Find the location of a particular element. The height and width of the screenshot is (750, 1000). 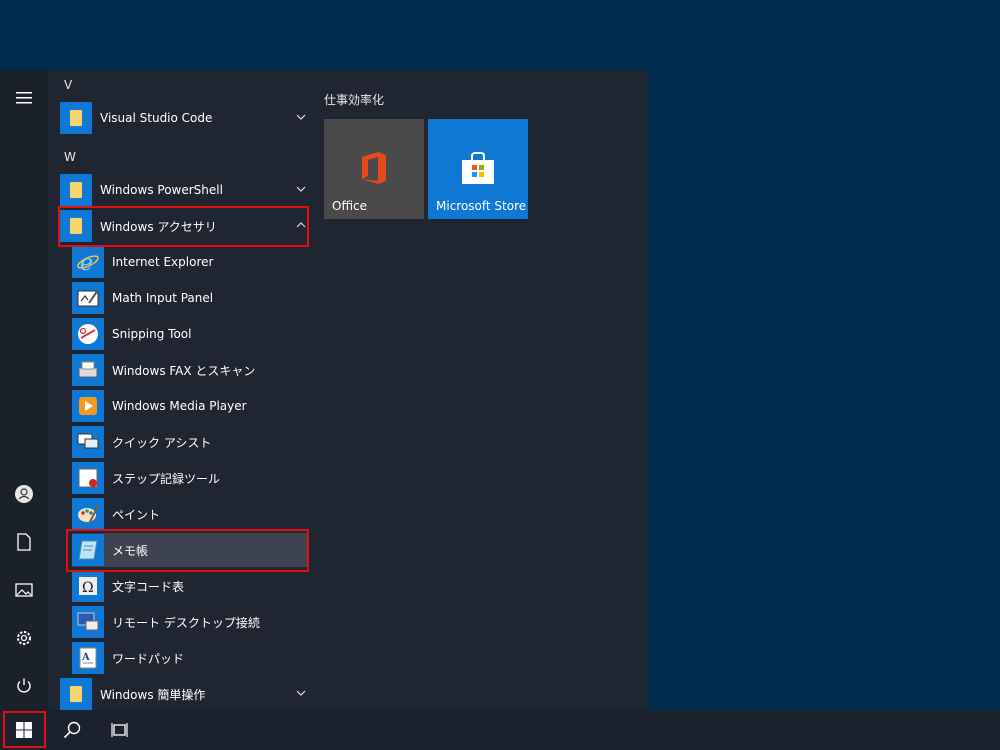

settings-gear-icon is located at coordinates (24, 638).